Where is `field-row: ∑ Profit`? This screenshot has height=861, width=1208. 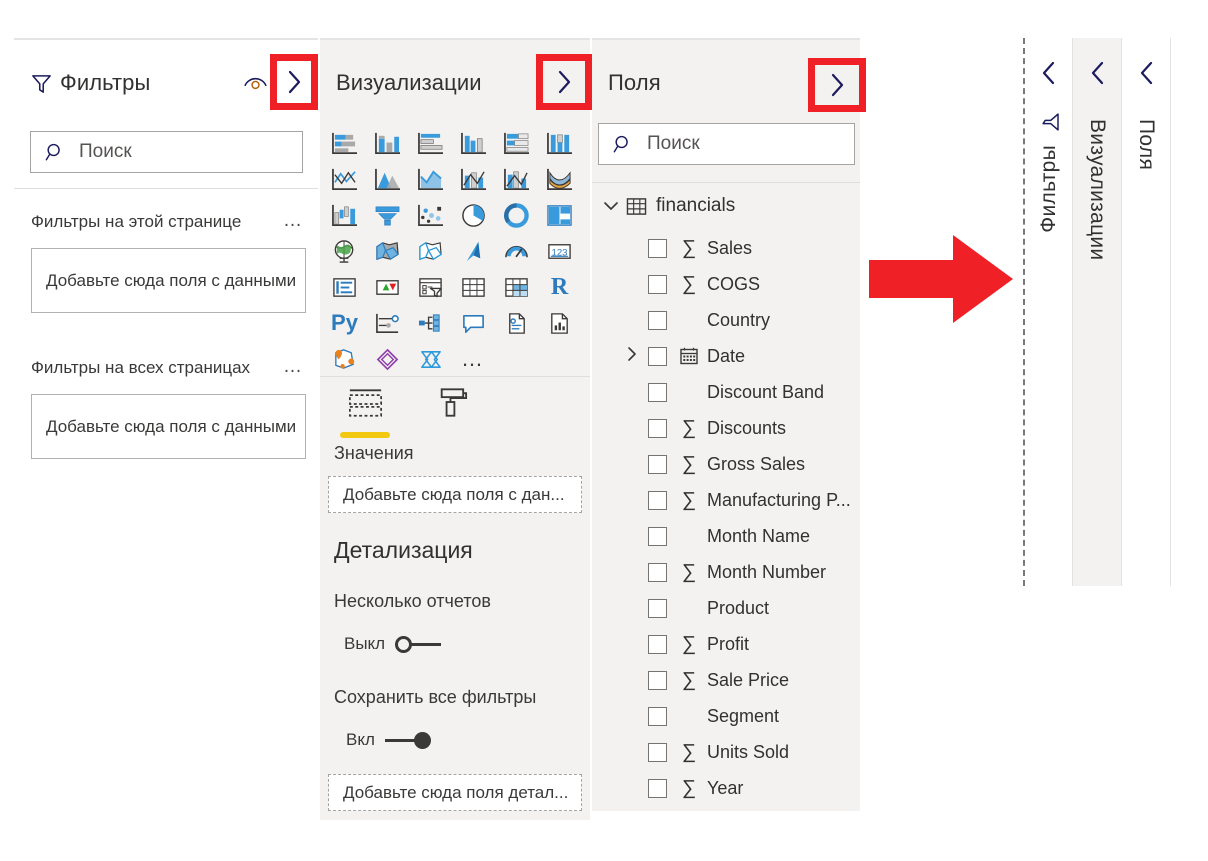 field-row: ∑ Profit is located at coordinates (698, 644).